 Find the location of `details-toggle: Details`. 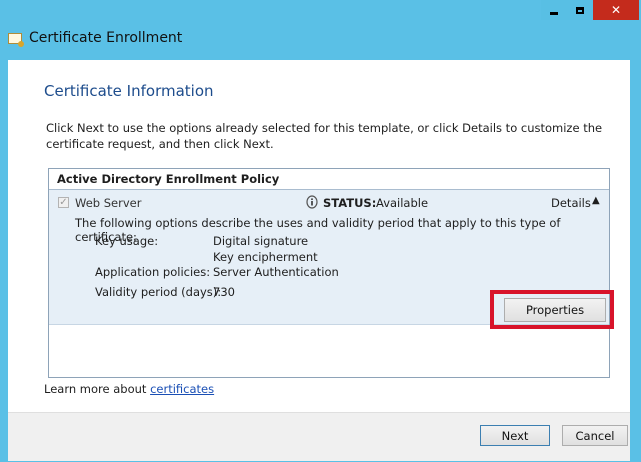

details-toggle: Details is located at coordinates (571, 203).